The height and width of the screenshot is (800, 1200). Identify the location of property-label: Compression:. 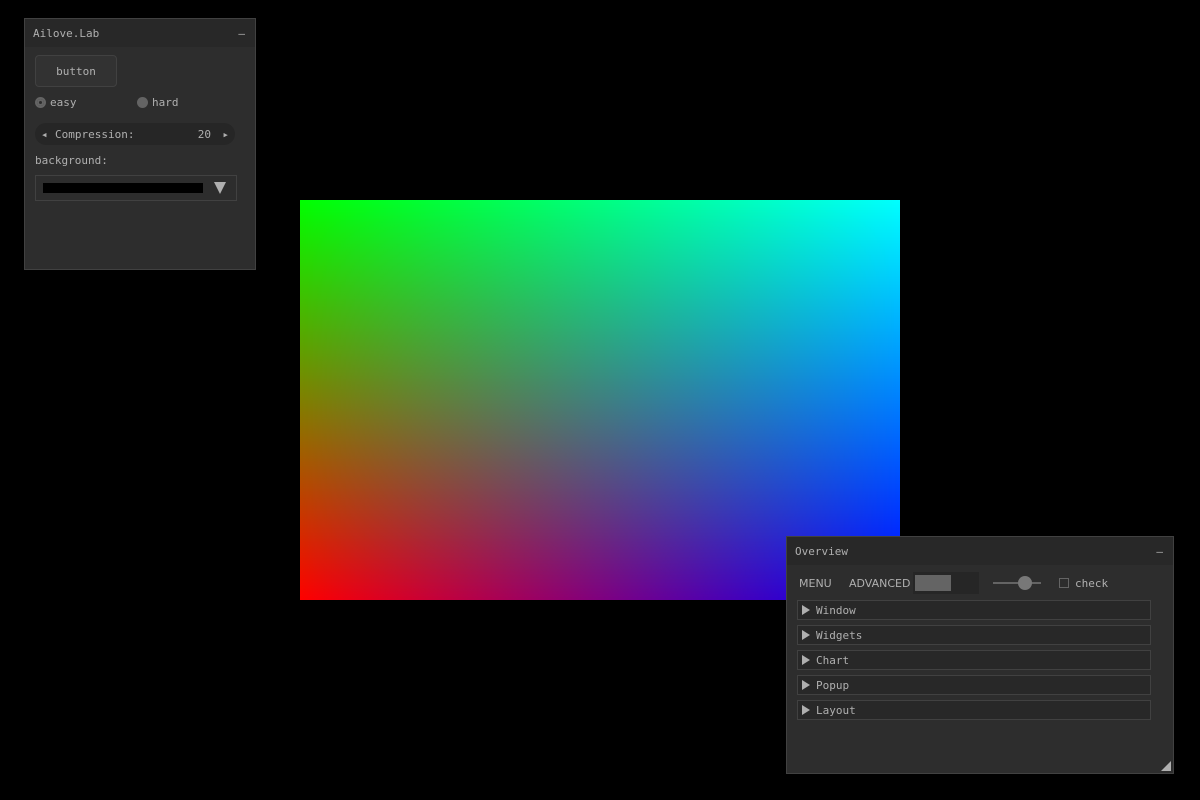
(95, 134).